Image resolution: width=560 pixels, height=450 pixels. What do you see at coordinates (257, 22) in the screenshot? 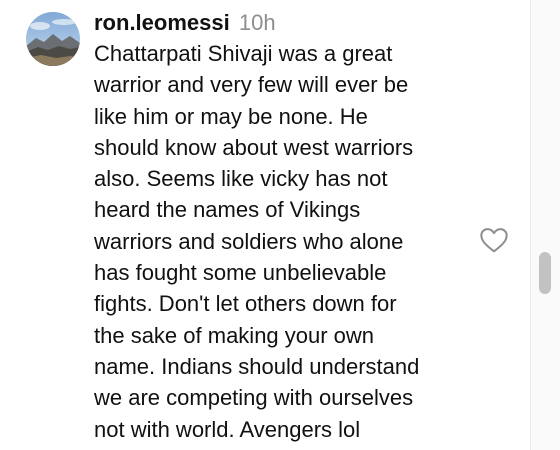
I see `timestamp: 10h` at bounding box center [257, 22].